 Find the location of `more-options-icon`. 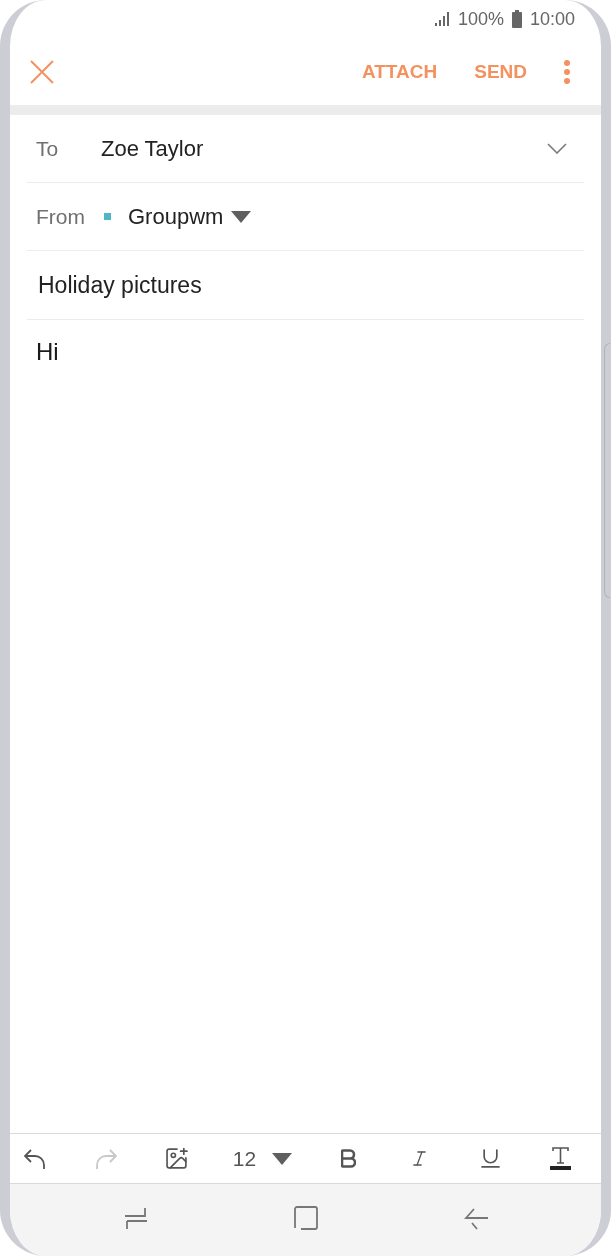

more-options-icon is located at coordinates (567, 71).